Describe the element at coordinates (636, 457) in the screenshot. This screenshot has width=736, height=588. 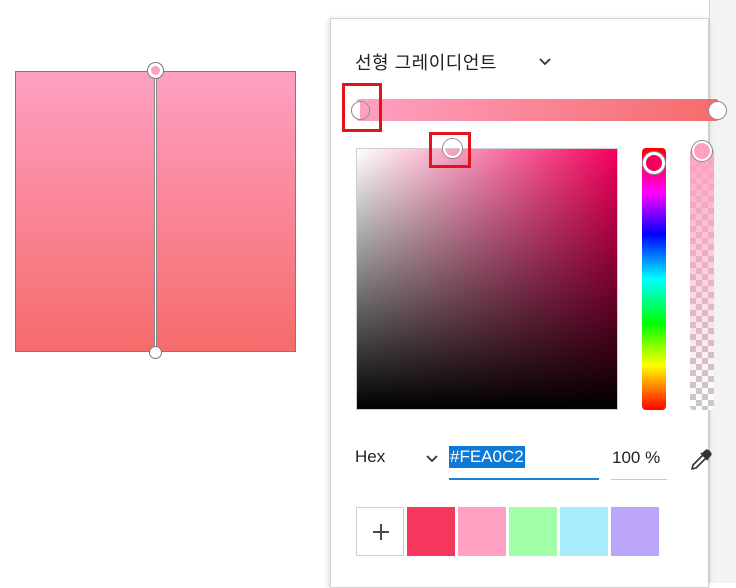
I see `opacity-input-value: 100 %` at that location.